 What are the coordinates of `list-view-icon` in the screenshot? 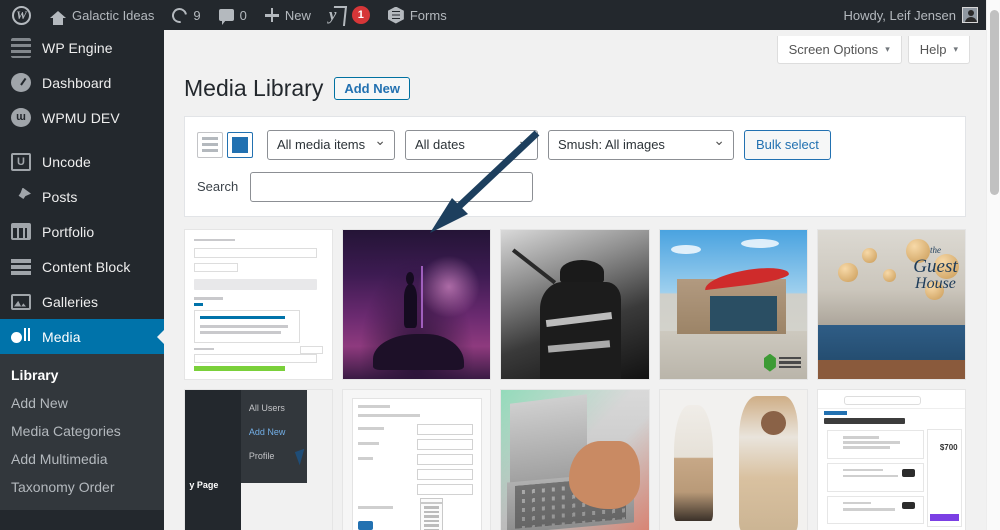 It's located at (210, 144).